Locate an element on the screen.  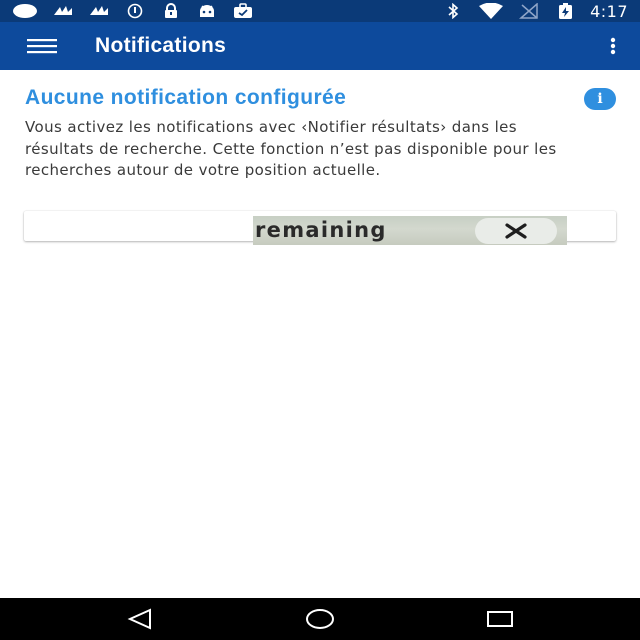
home-circle-icon is located at coordinates (320, 619).